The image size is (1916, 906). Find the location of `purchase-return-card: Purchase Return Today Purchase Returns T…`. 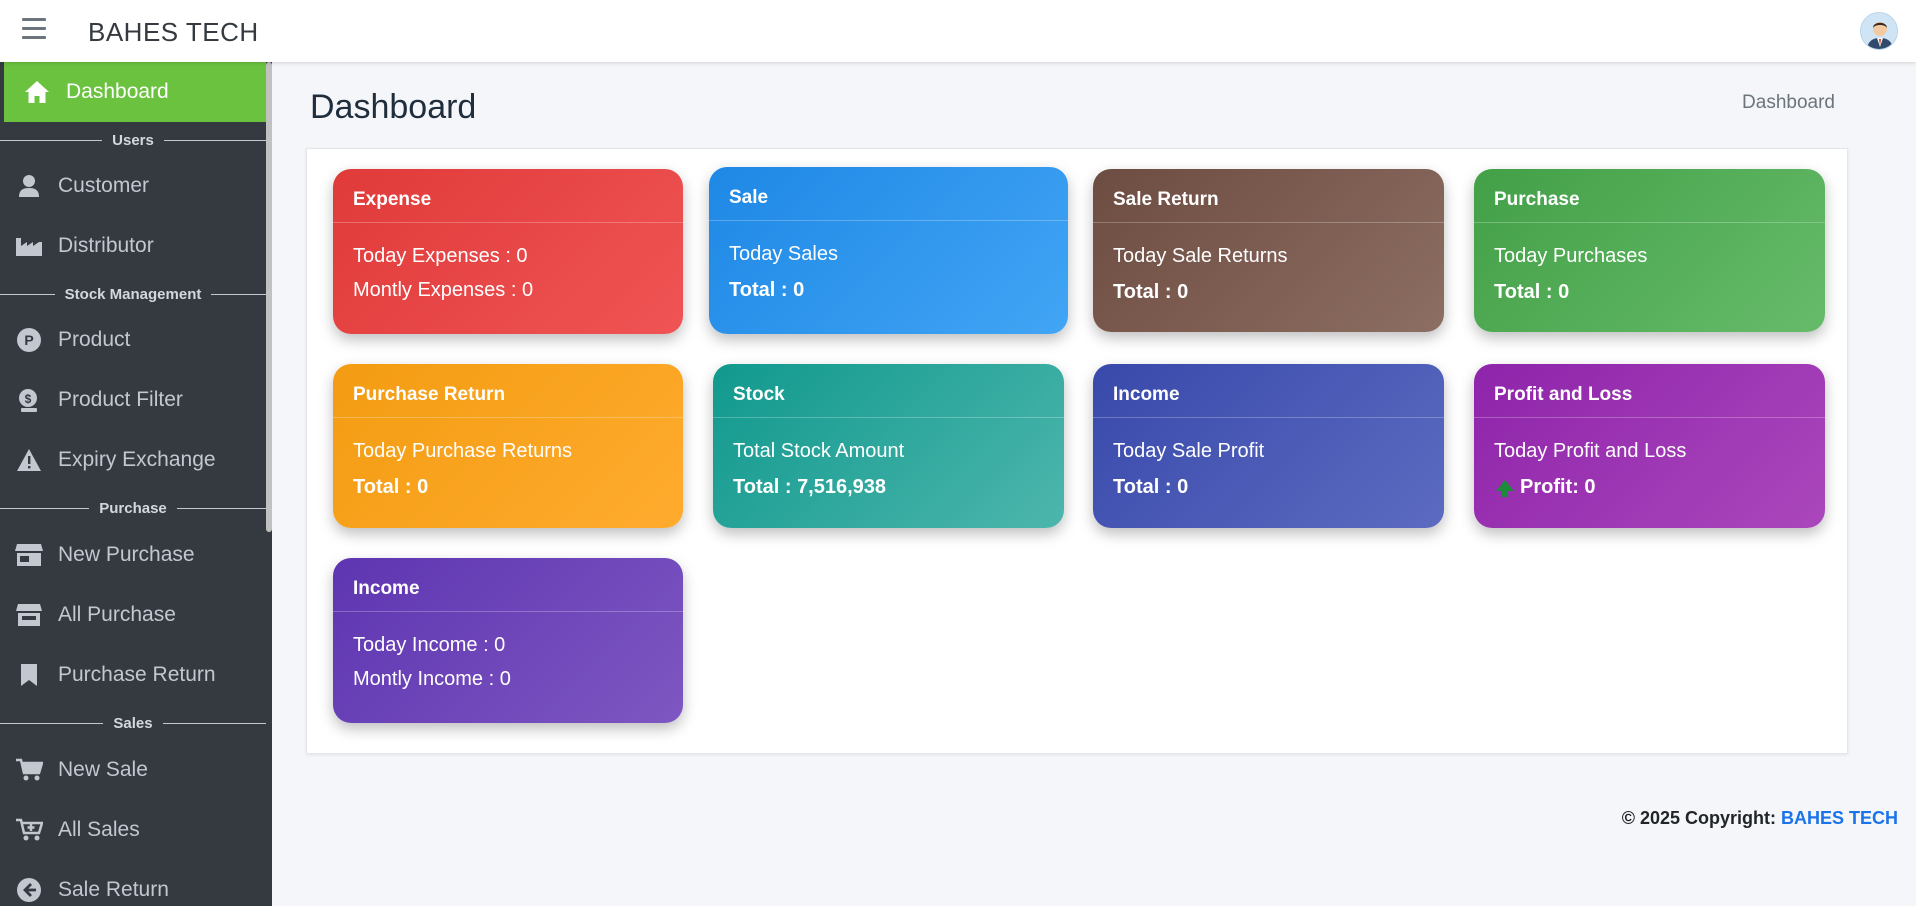

purchase-return-card: Purchase Return Today Purchase Returns T… is located at coordinates (508, 446).